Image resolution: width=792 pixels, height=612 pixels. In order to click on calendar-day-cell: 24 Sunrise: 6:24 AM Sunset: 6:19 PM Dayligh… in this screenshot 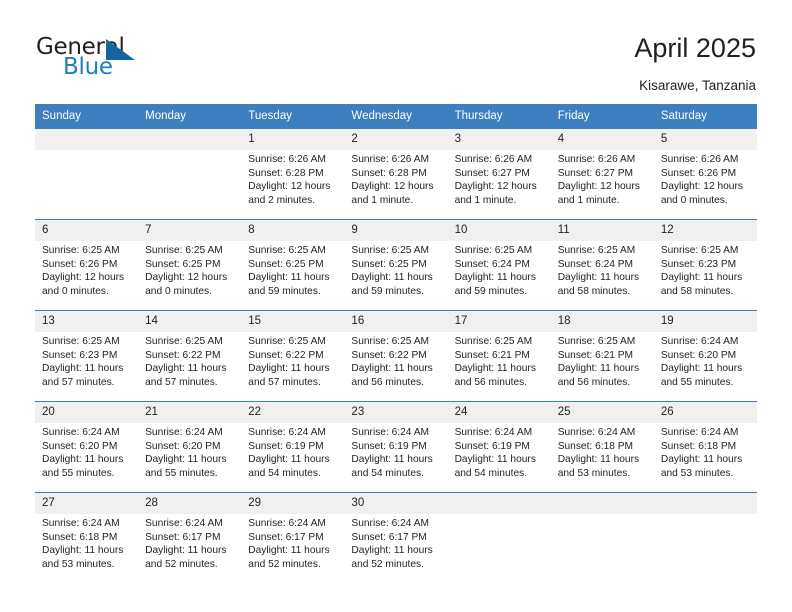, I will do `click(499, 447)`.